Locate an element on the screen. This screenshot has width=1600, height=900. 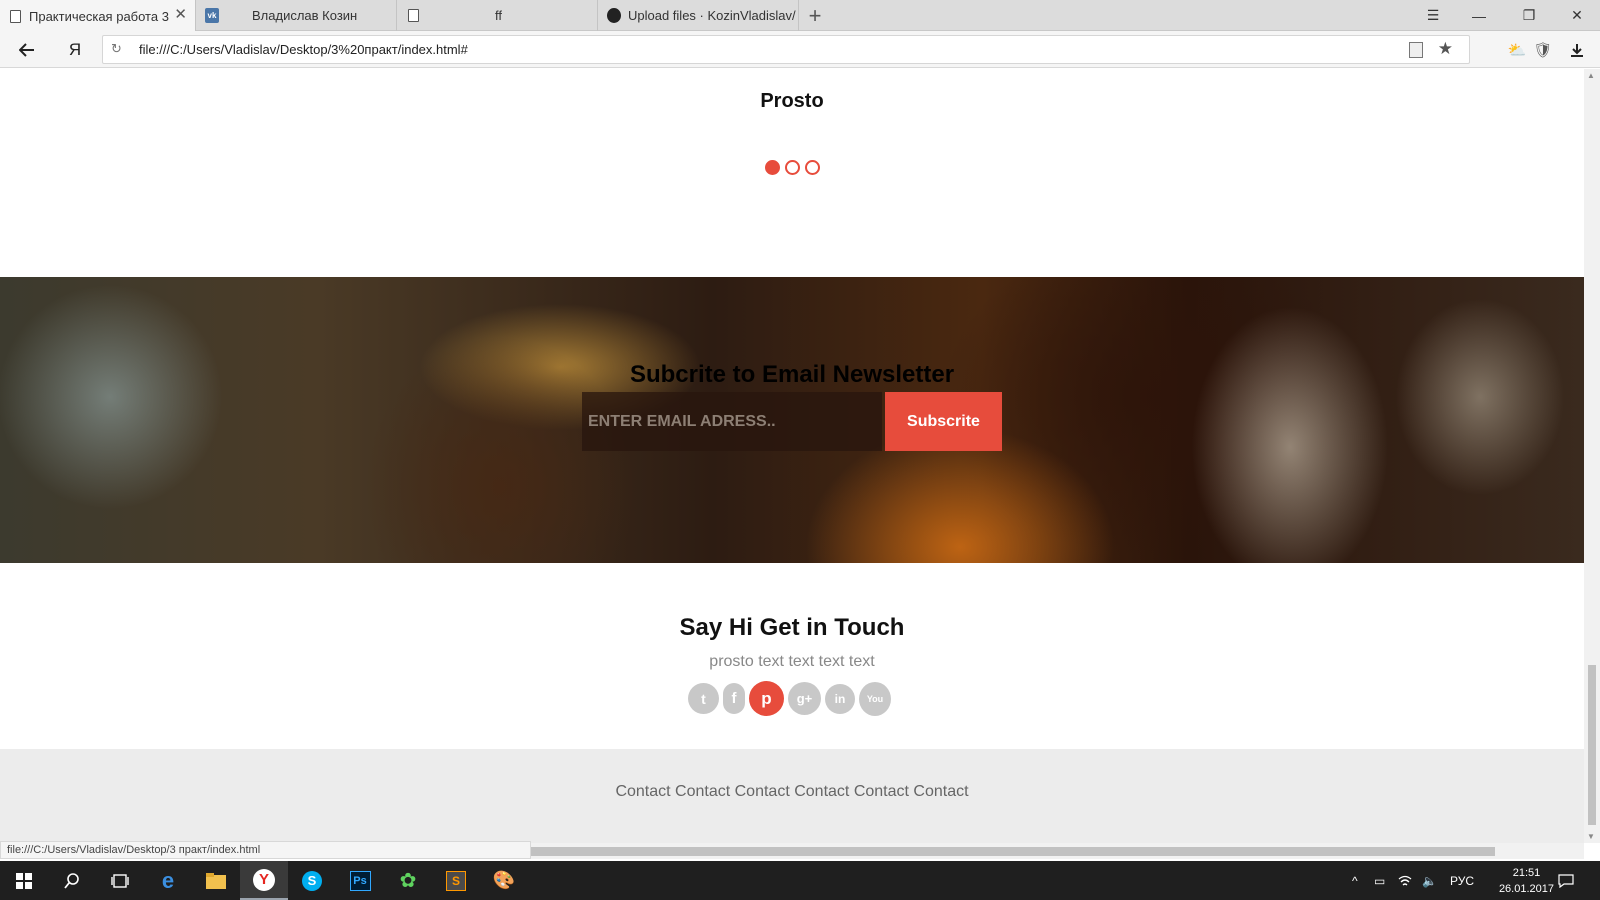
browser-tab-practical-work: Практическая работа 3 ✕ is located at coordinates (98, 16).